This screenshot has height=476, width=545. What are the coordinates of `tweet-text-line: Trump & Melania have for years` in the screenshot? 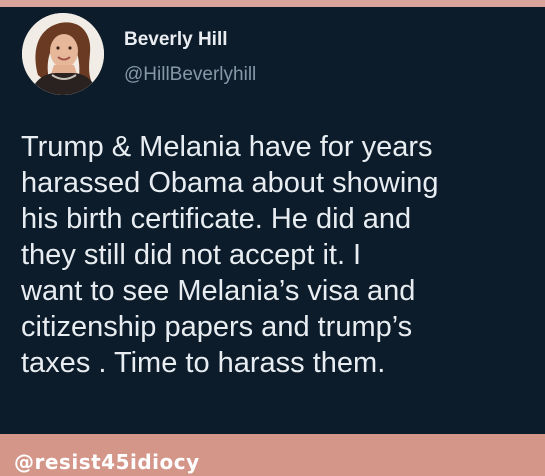 It's located at (227, 147).